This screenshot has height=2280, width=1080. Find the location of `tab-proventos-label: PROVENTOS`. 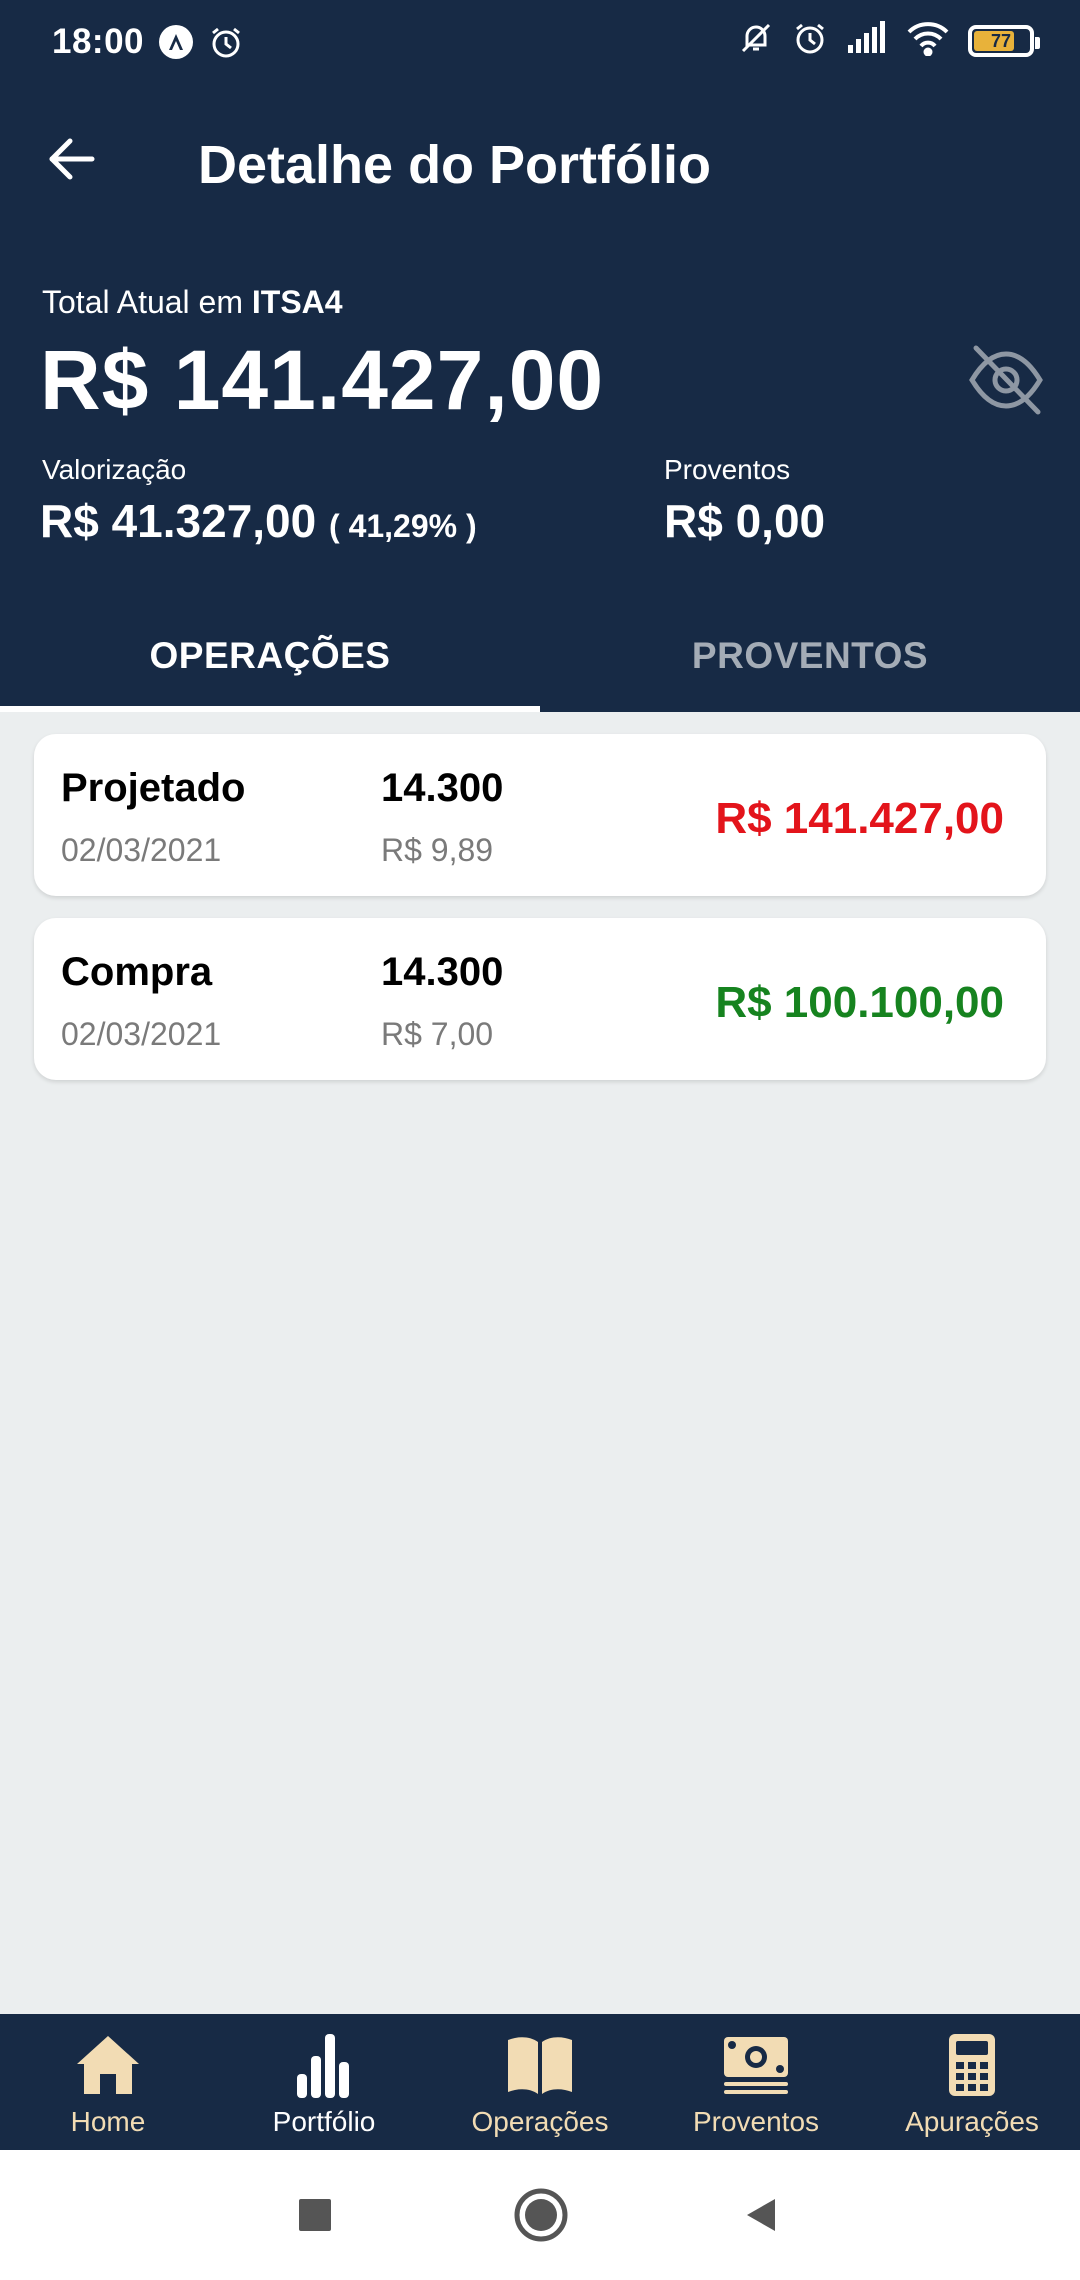

tab-proventos-label: PROVENTOS is located at coordinates (810, 655).